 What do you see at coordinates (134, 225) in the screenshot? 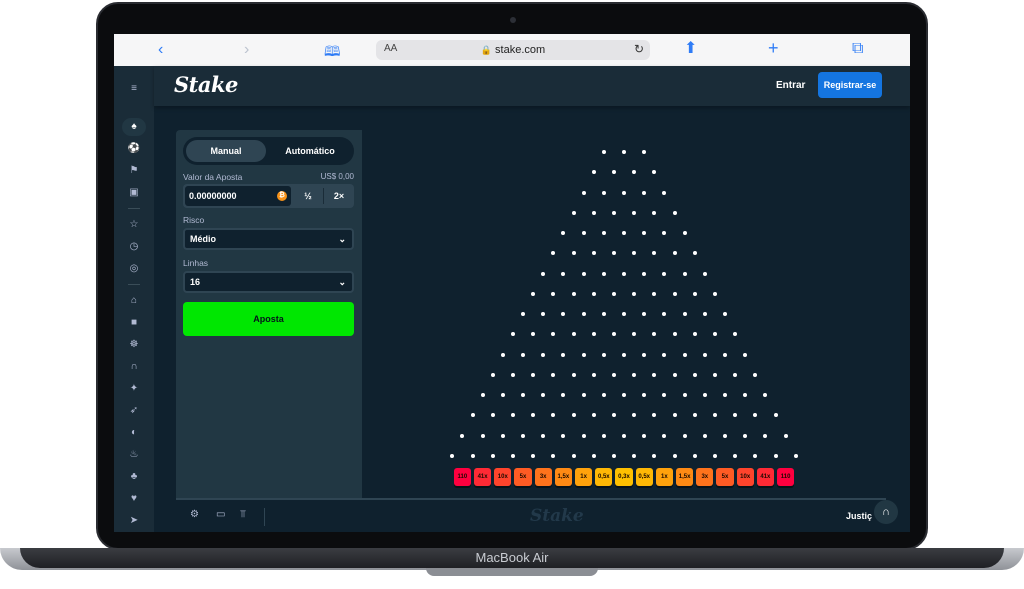
I see `star-icon: ☆` at bounding box center [134, 225].